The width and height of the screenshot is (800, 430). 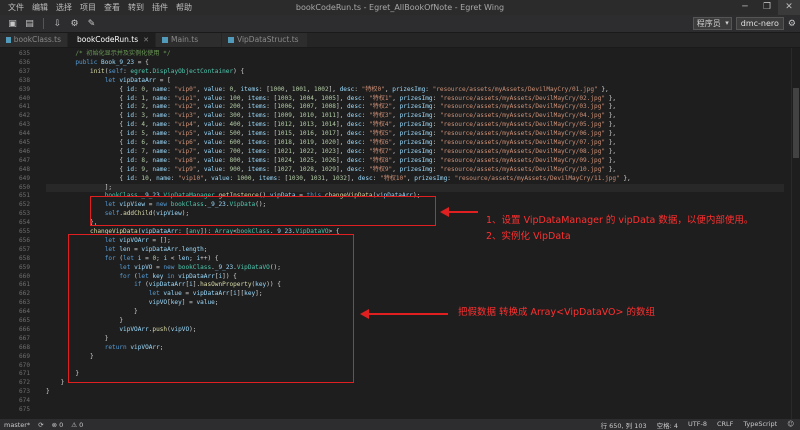 I want to click on debug-icon: ⚙, so click(x=74, y=23).